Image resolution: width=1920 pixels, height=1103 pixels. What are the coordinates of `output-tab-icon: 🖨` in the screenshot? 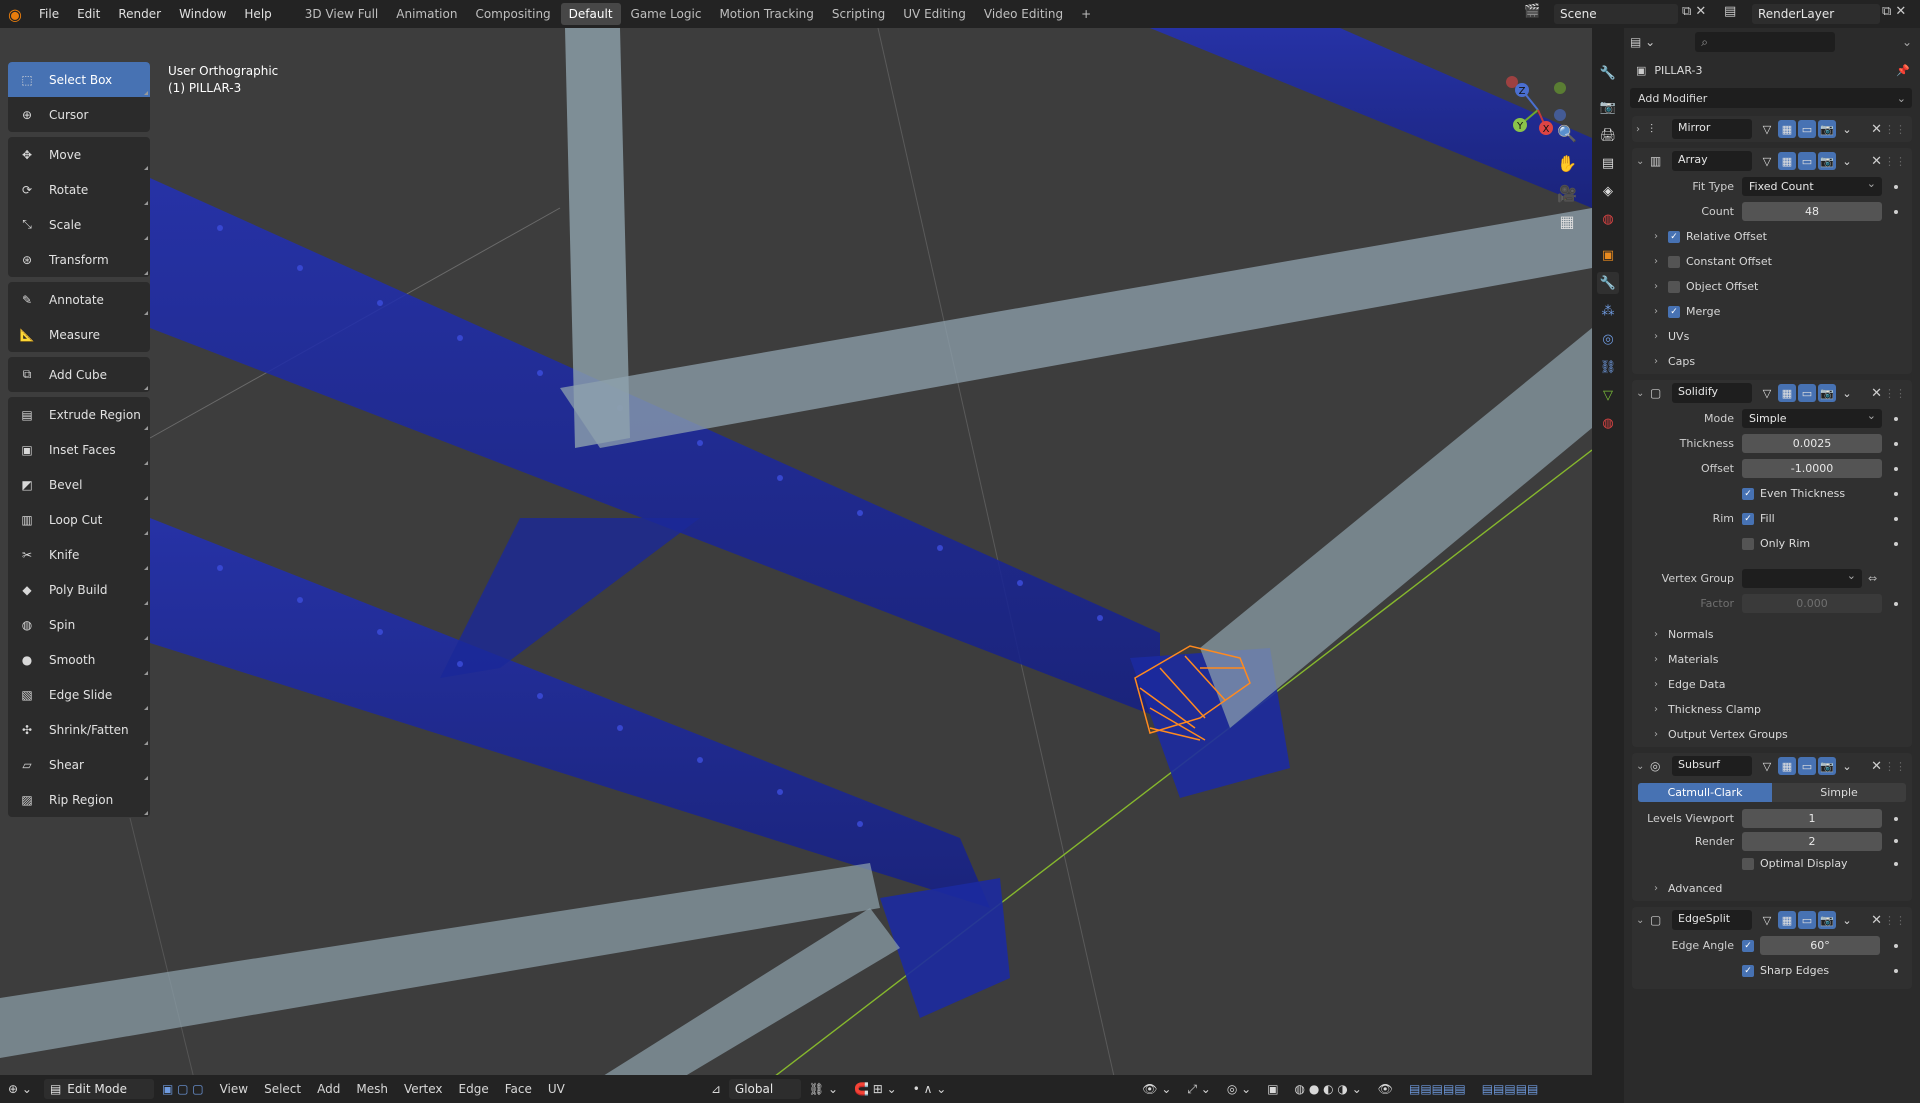 It's located at (1608, 135).